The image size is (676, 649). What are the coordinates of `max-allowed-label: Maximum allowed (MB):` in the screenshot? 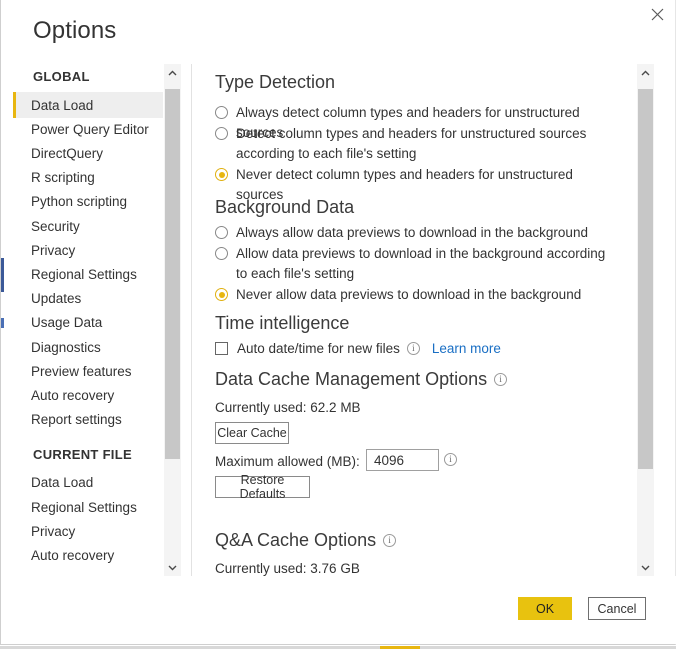 It's located at (287, 461).